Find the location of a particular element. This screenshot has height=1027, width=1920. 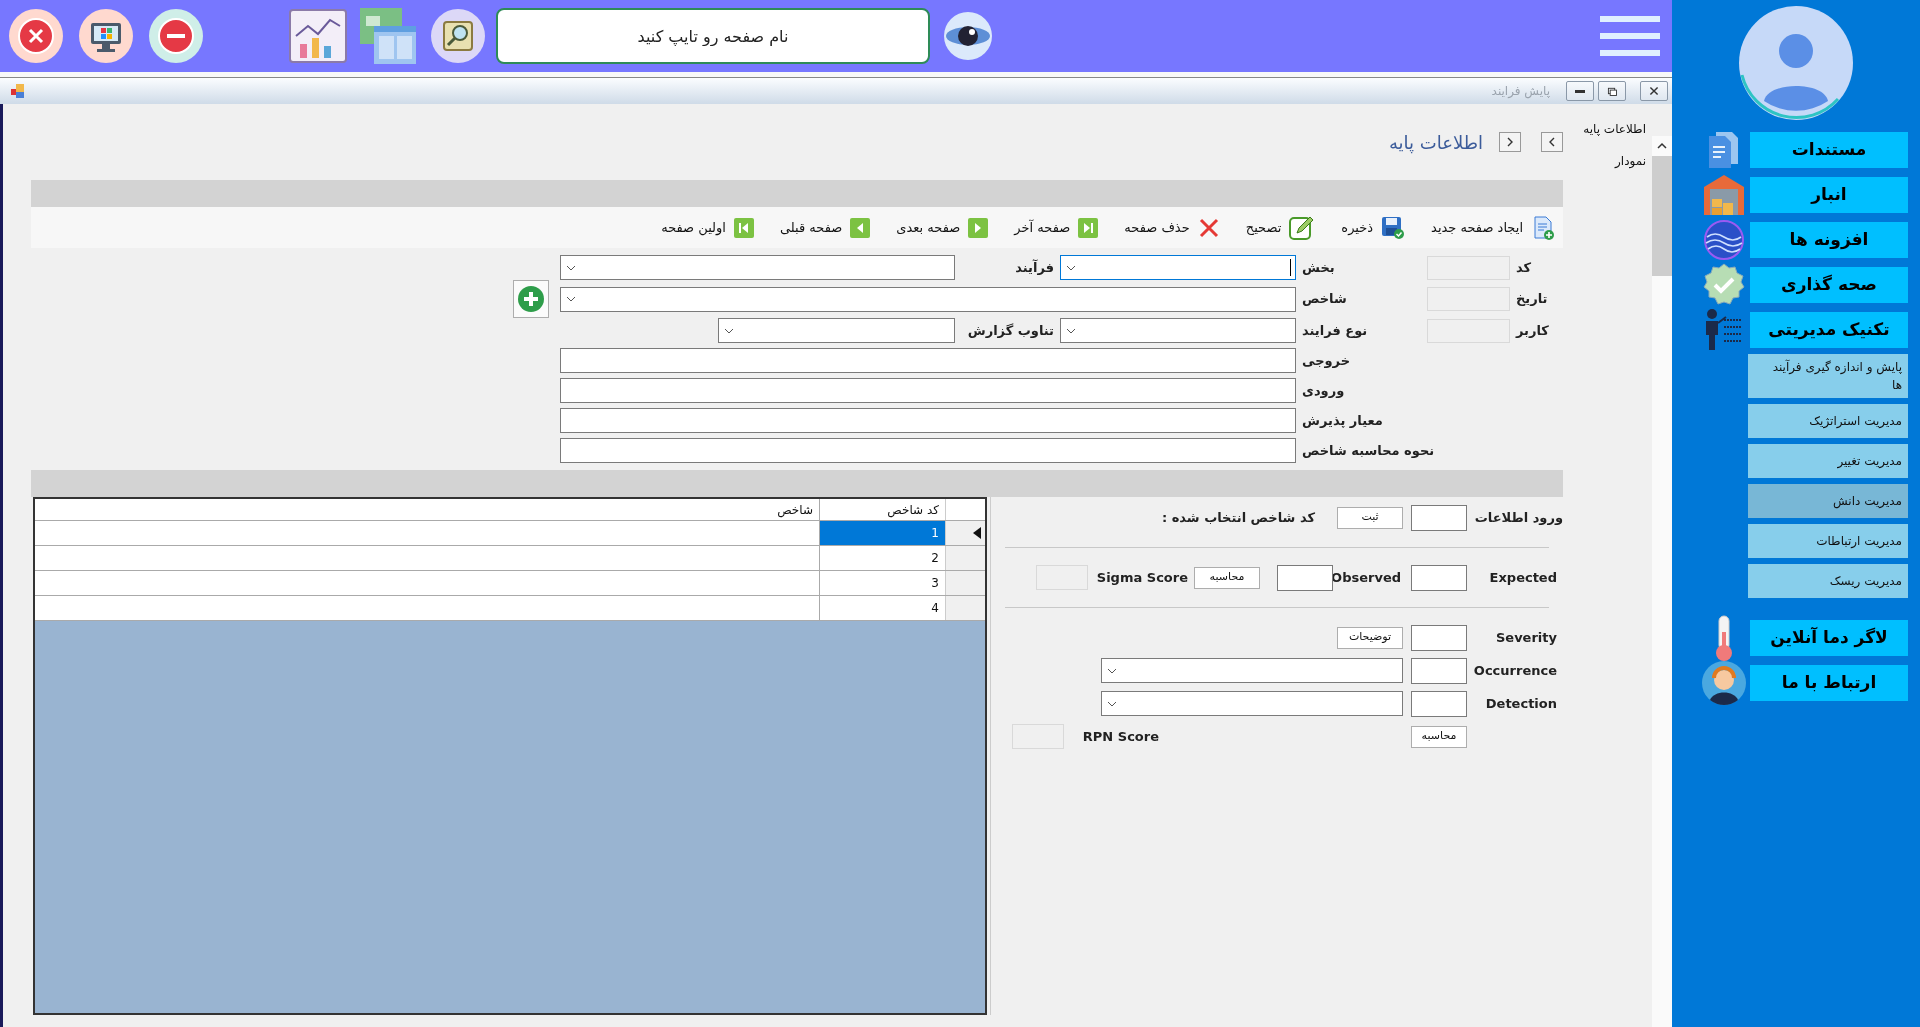

submenu-item: مدیریت ریسک is located at coordinates (1828, 581).